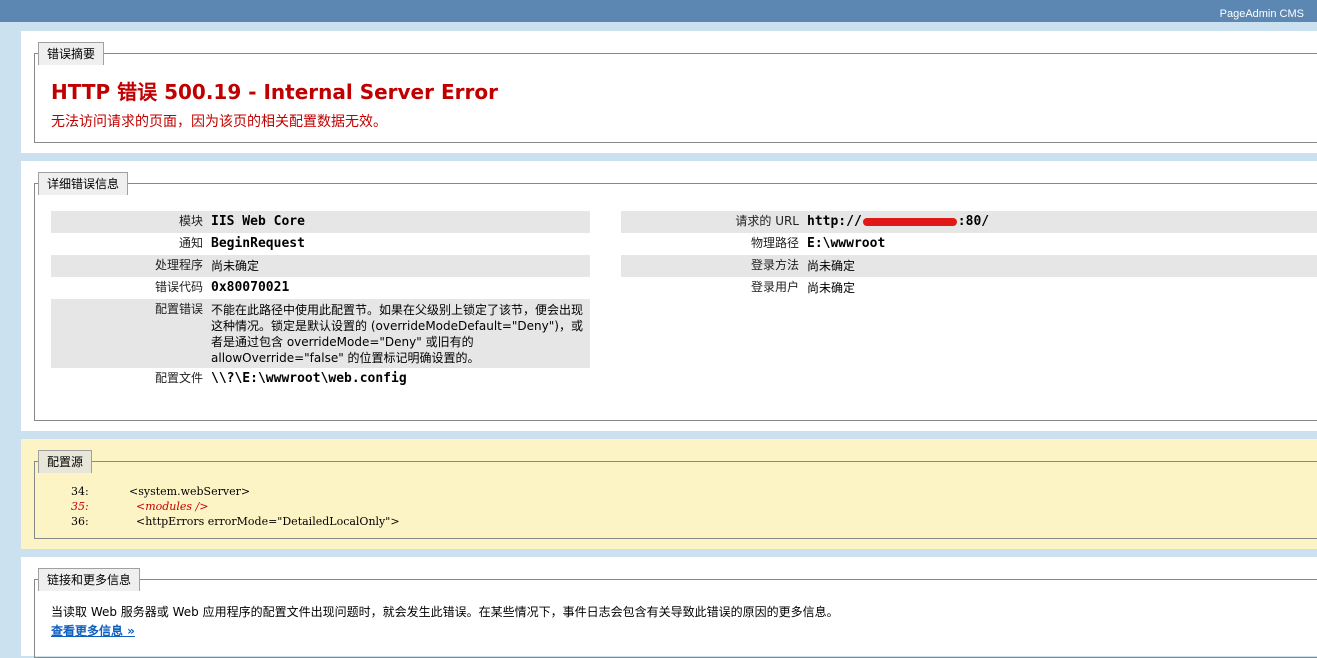 The height and width of the screenshot is (658, 1317). Describe the element at coordinates (169, 506) in the screenshot. I see `code-text: <modules />` at that location.